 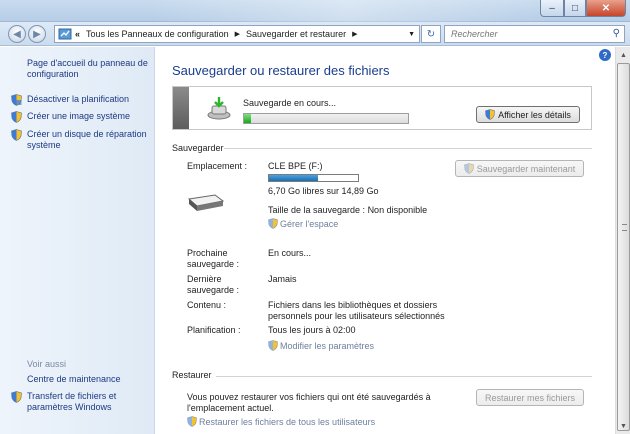 I want to click on backup-progress-bar, so click(x=326, y=118).